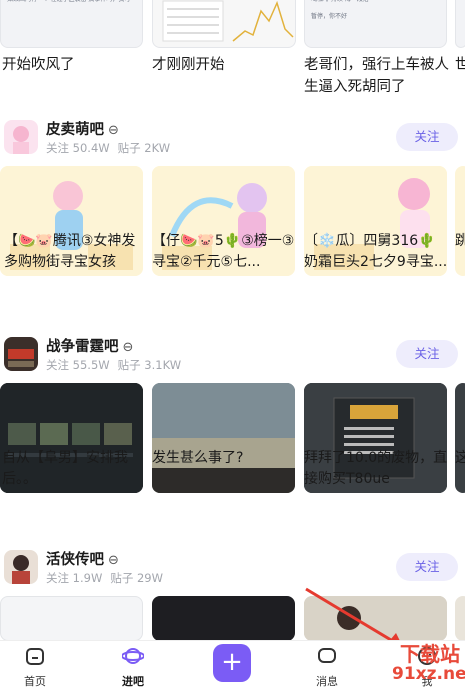 This screenshot has width=465, height=691. I want to click on post-title: 跳, so click(460, 252).